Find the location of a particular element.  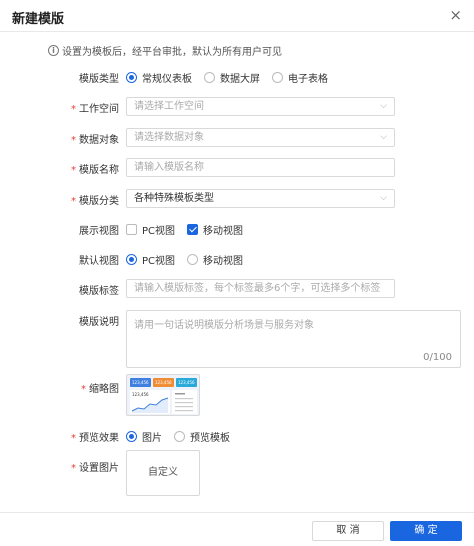

thumb-card-blue: 123,456 is located at coordinates (140, 382).